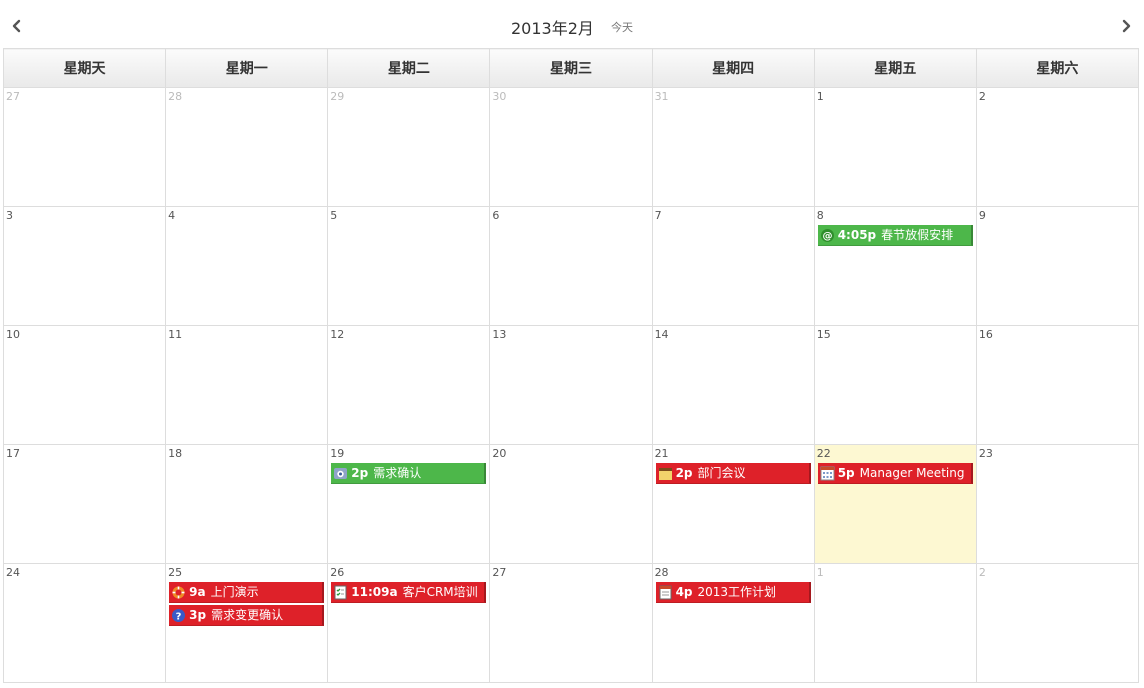 This screenshot has height=688, width=1144. I want to click on day-cell: 9, so click(1057, 266).